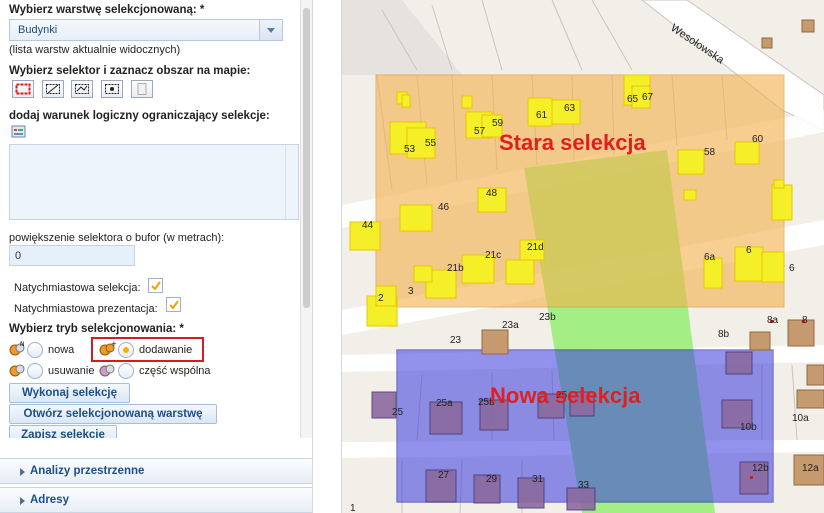  Describe the element at coordinates (411, 291) in the screenshot. I see `map-label: 3` at that location.